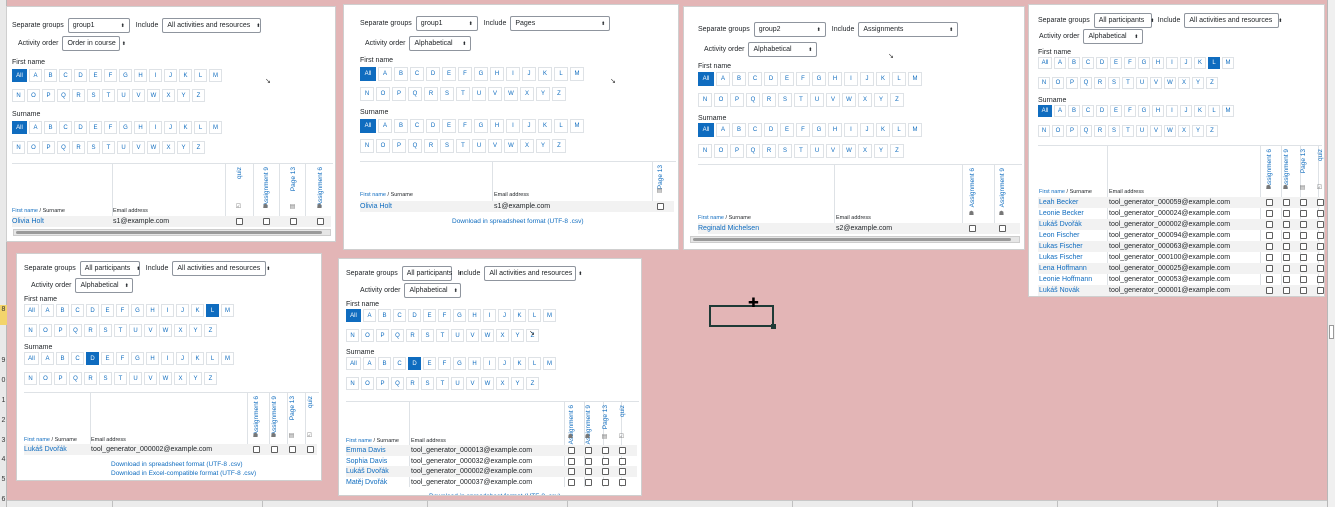 This screenshot has width=1335, height=507. Describe the element at coordinates (1060, 224) in the screenshot. I see `participant-name-link: Lukáš Dvořák` at that location.